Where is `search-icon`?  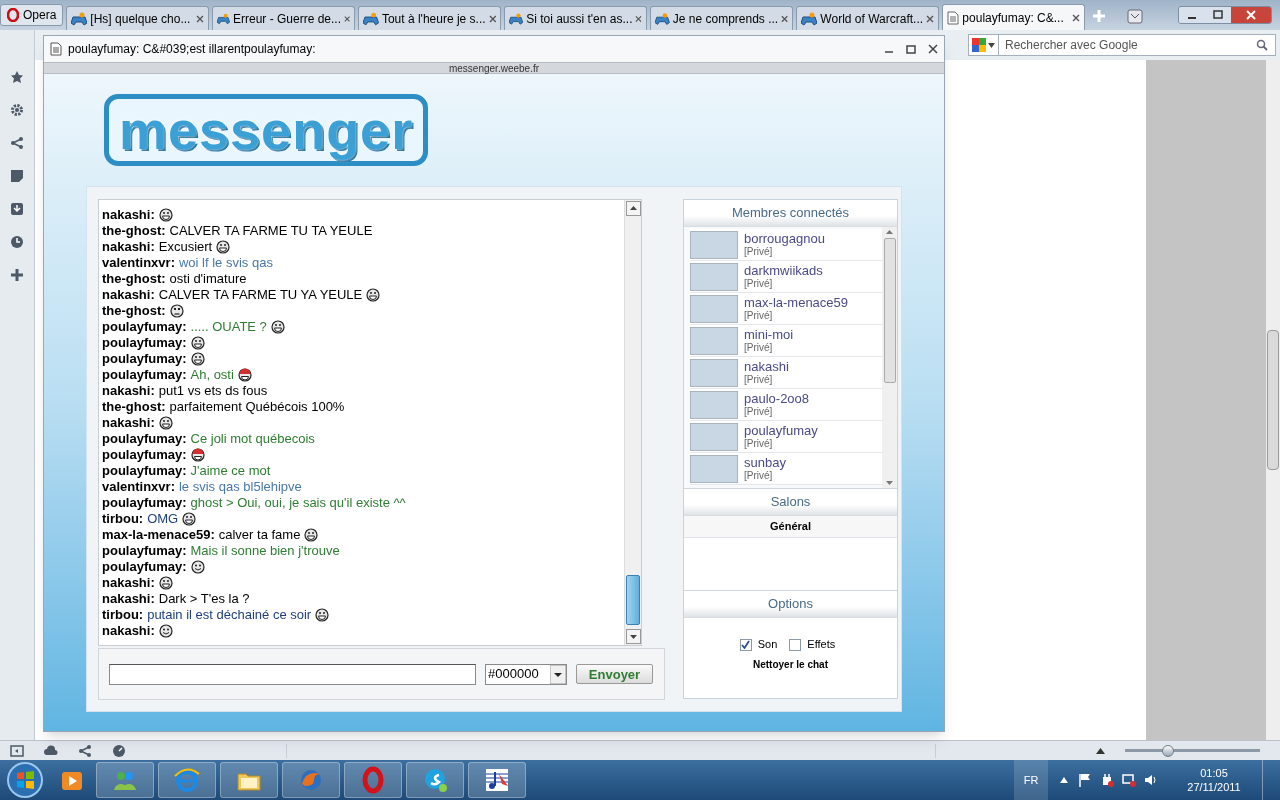
search-icon is located at coordinates (1262, 45).